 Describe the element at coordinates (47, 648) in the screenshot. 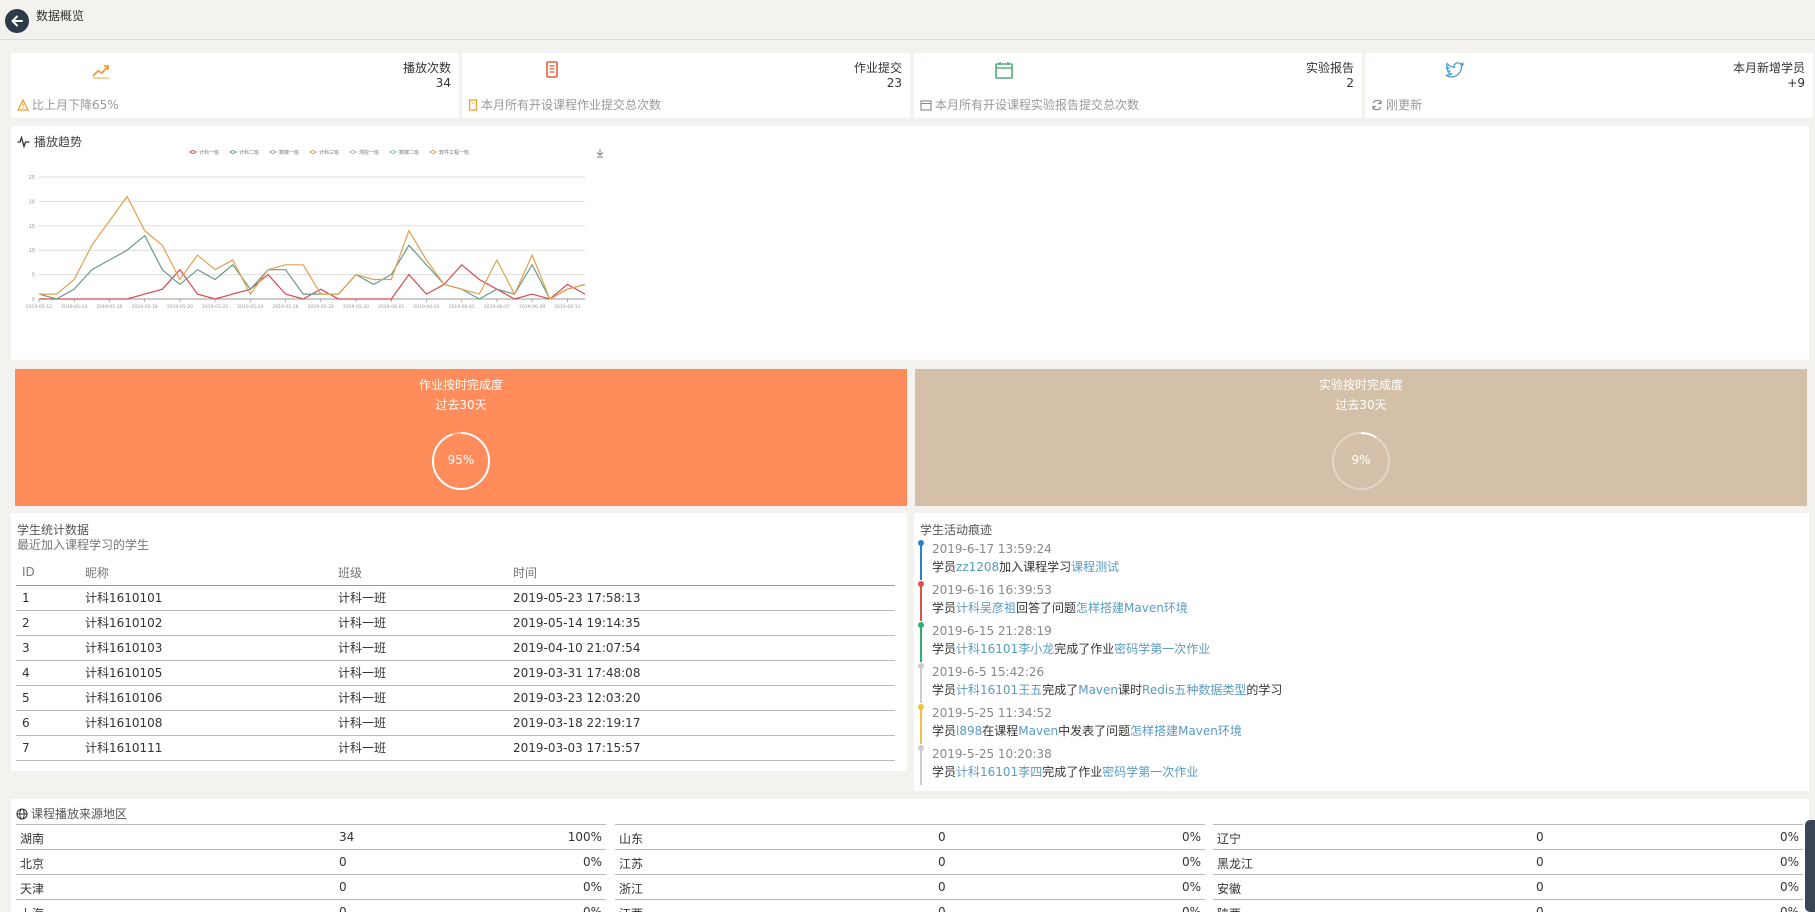

I see `table-cell: 3` at that location.